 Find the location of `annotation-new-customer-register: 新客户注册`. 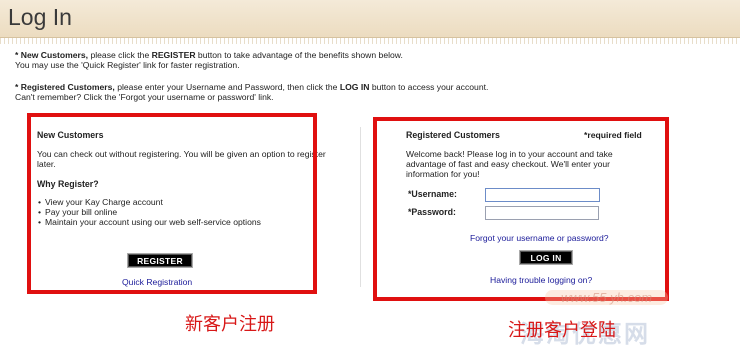

annotation-new-customer-register: 新客户注册 is located at coordinates (230, 324).